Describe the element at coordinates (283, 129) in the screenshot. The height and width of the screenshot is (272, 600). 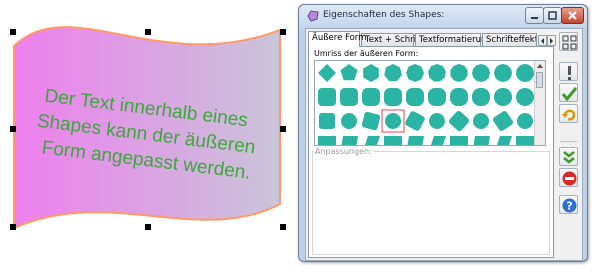
I see `resize-handle-right` at that location.